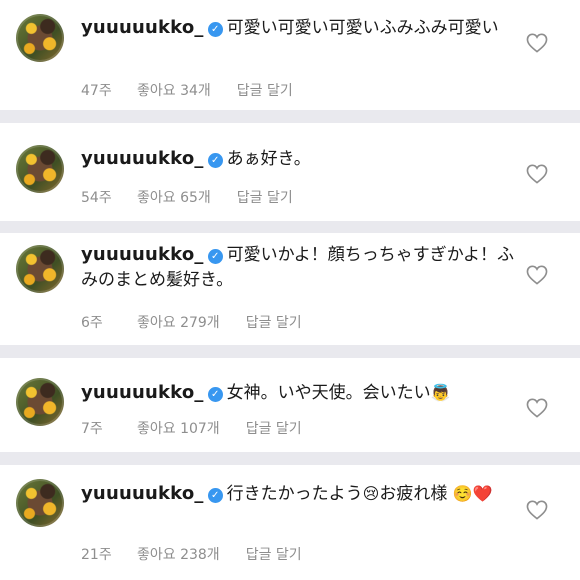 The image size is (580, 580). I want to click on angel-emoji: 👼, so click(440, 392).